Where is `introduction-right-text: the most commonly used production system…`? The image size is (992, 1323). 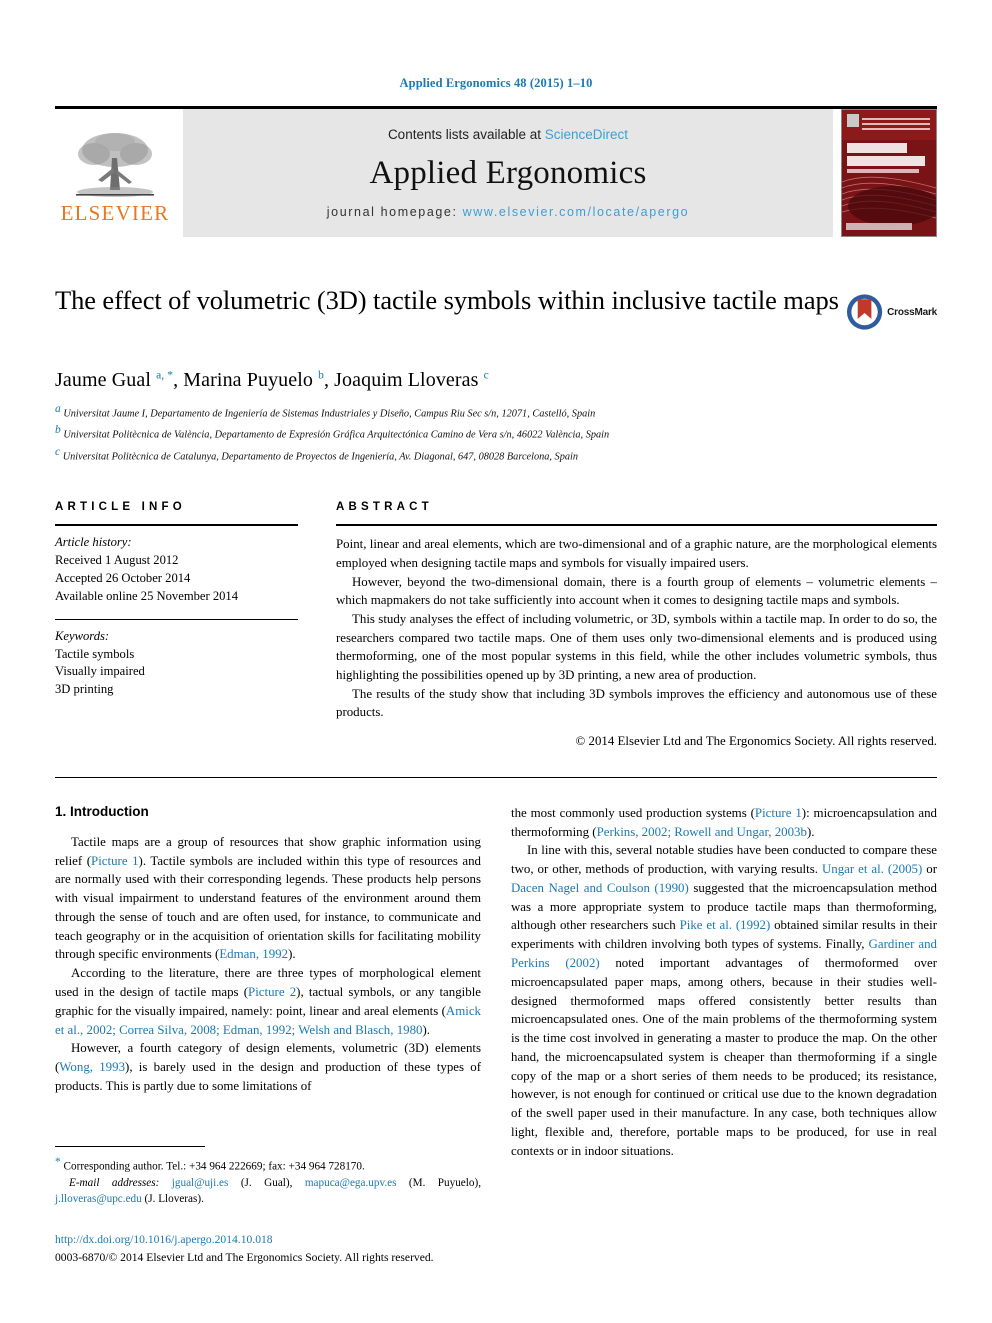
introduction-right-text: the most commonly used production system… is located at coordinates (724, 981).